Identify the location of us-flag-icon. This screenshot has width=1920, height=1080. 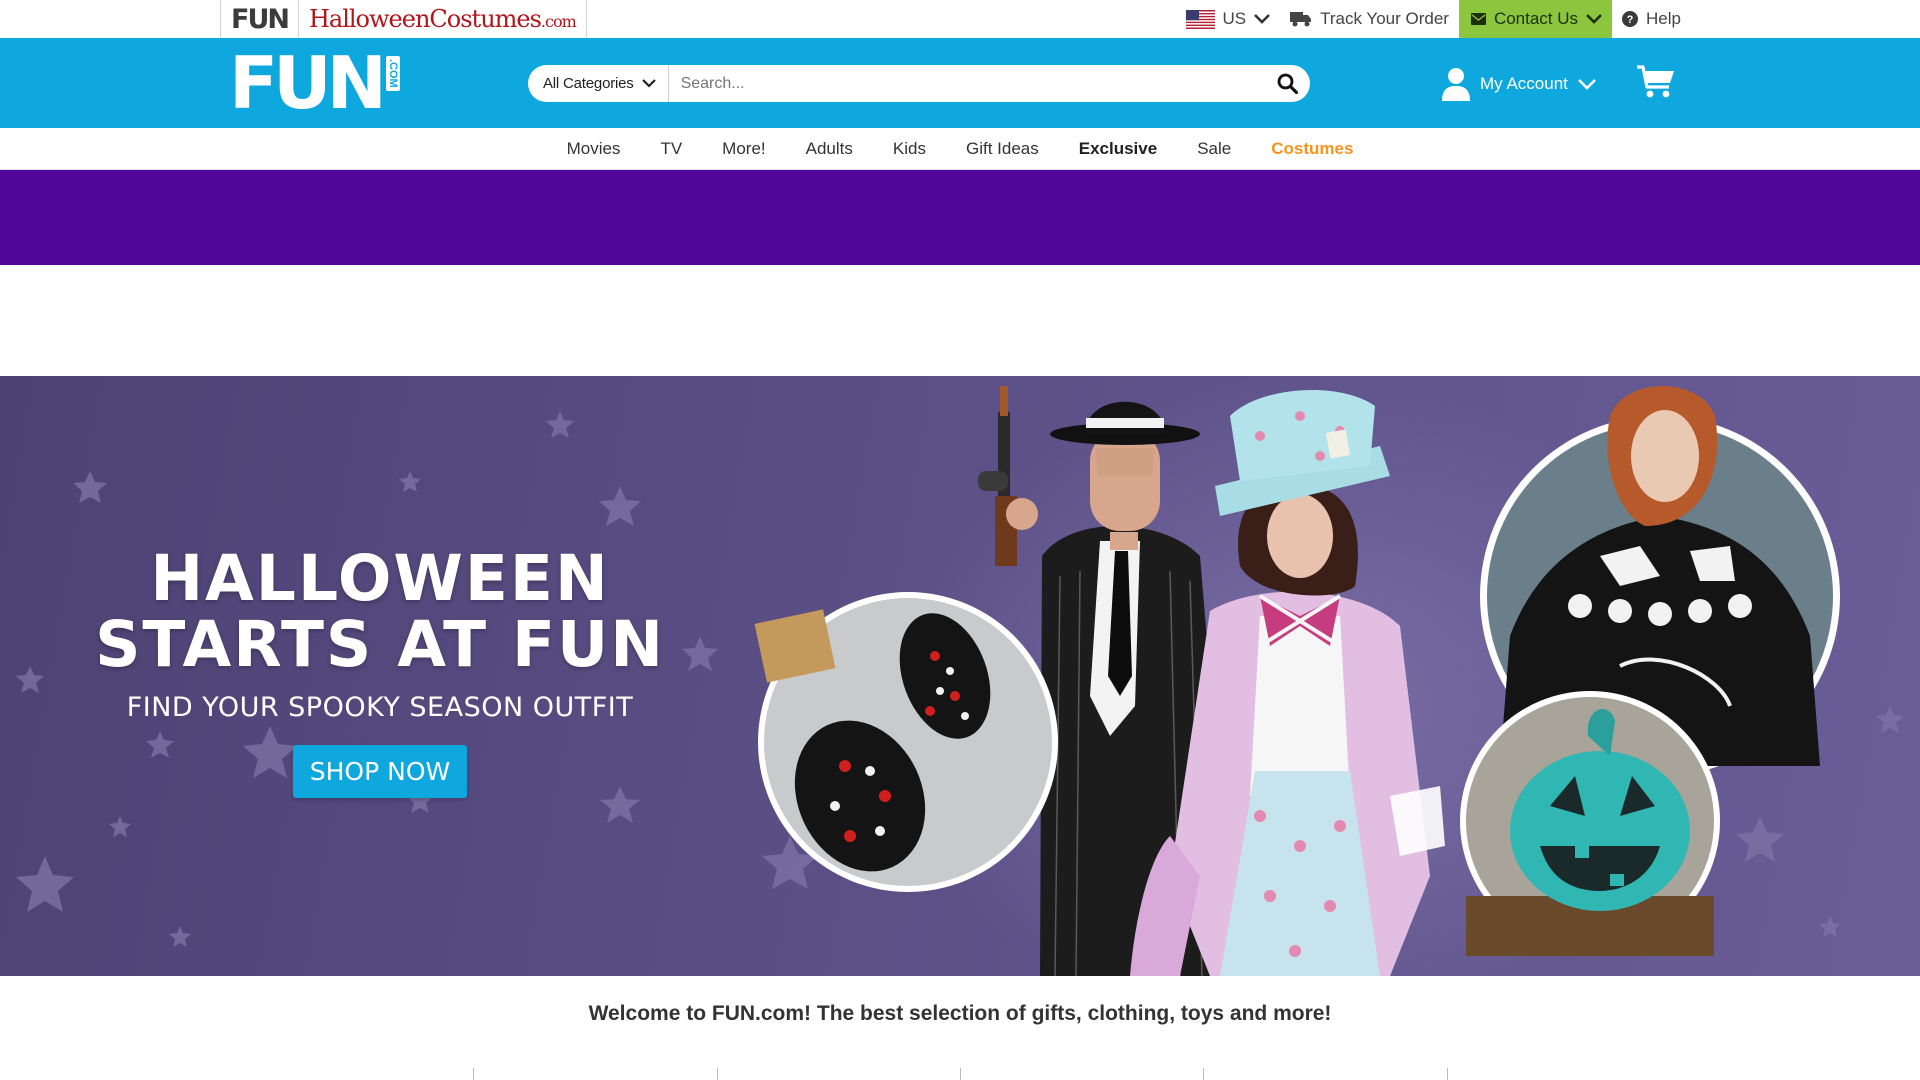
(1200, 19).